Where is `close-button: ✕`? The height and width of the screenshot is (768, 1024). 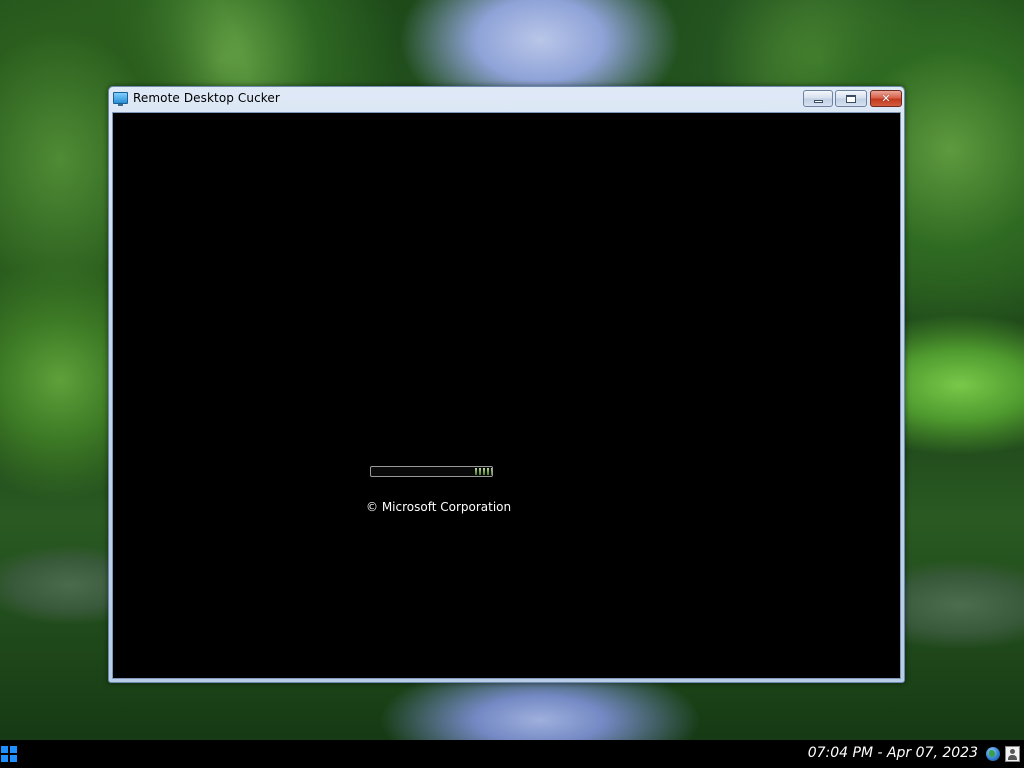 close-button: ✕ is located at coordinates (886, 98).